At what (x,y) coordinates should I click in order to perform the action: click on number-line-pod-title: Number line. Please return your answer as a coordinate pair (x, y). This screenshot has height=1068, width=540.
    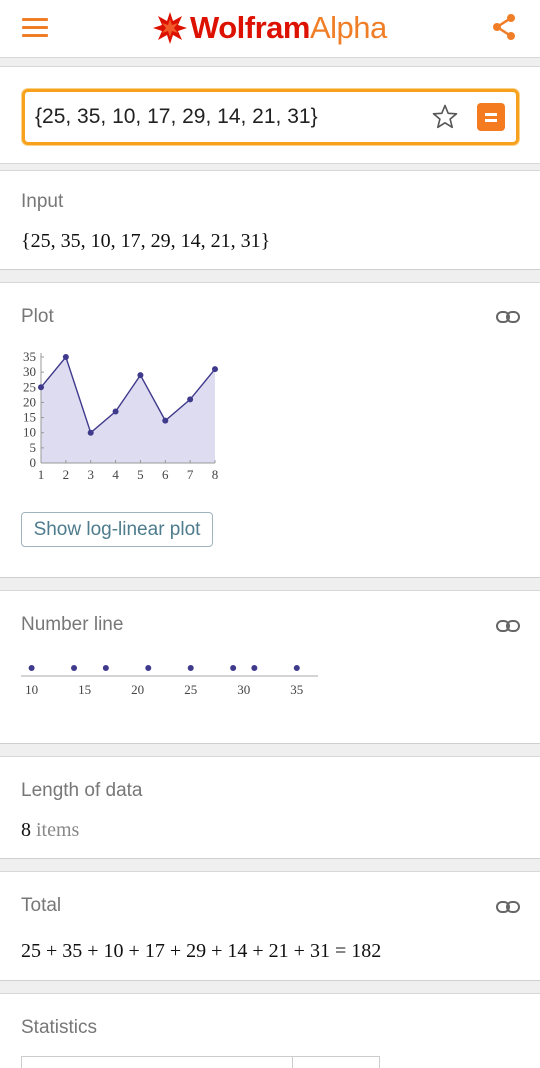
    Looking at the image, I should click on (72, 624).